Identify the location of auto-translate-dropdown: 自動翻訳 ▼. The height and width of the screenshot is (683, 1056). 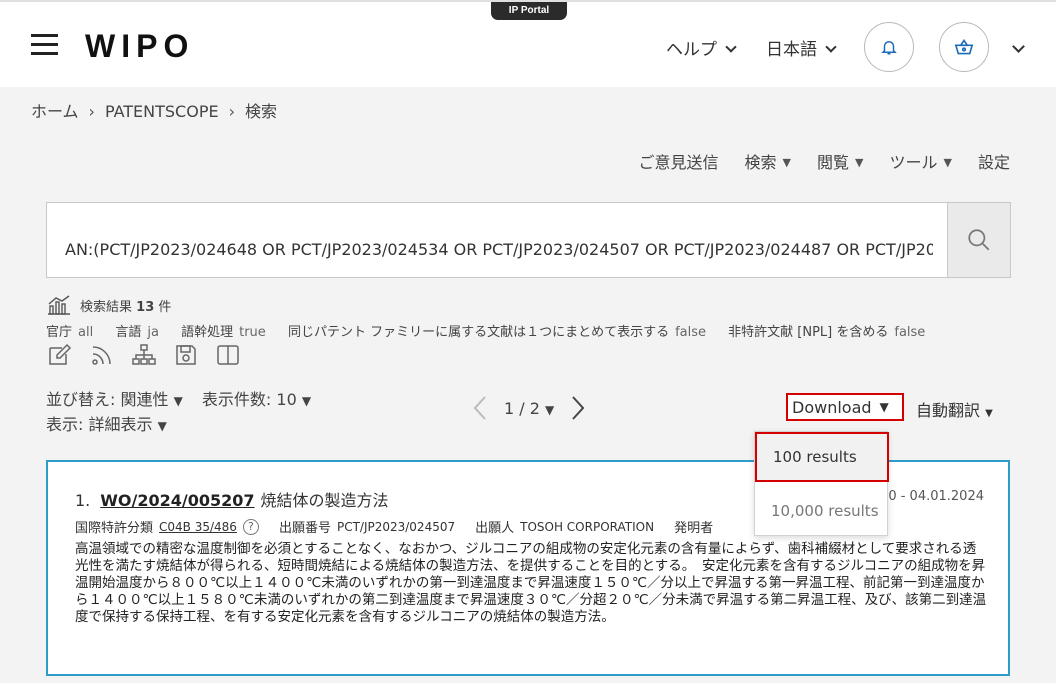
(954, 409).